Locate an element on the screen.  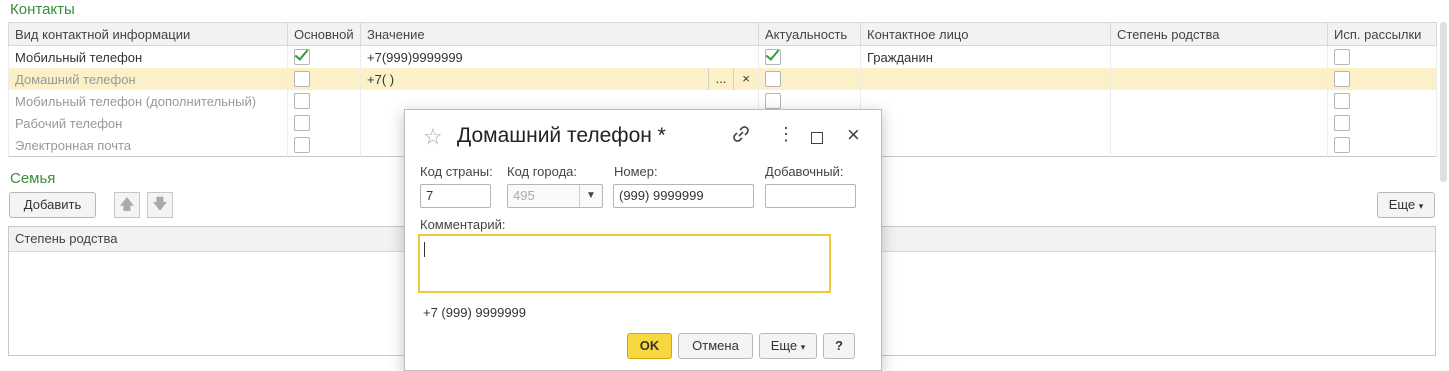
arrow-down-icon: 🡇 is located at coordinates (160, 204).